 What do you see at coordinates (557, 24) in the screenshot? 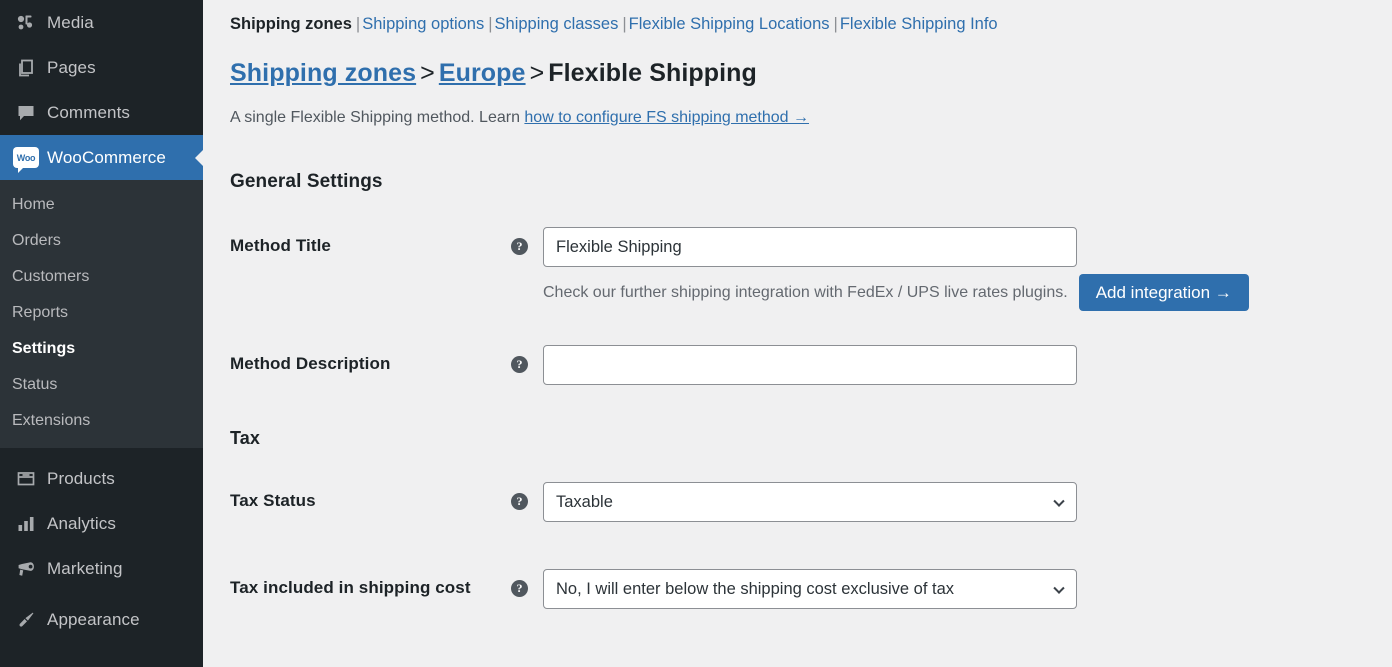
I see `tab-shipping-classes: Shipping classes` at bounding box center [557, 24].